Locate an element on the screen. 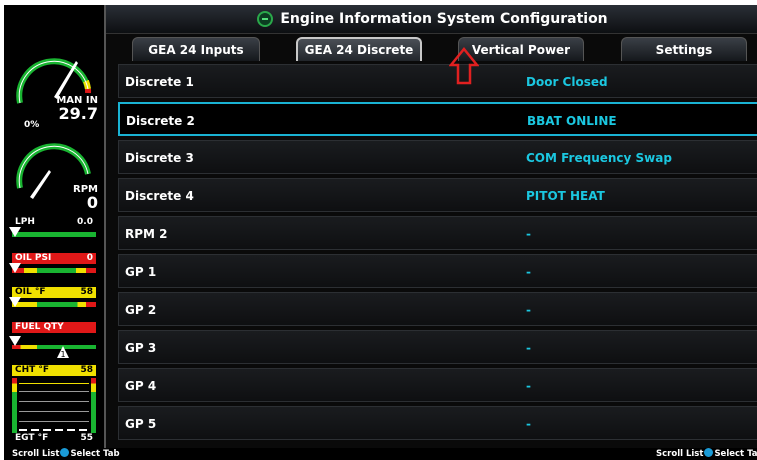  row-name: GP 2 is located at coordinates (141, 310).